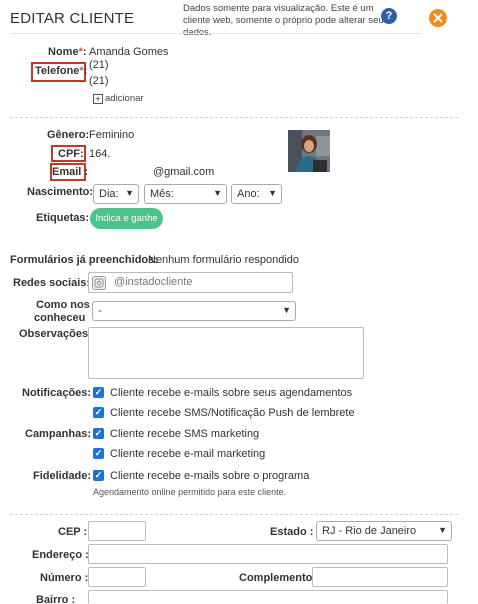 Image resolution: width=478 pixels, height=604 pixels. What do you see at coordinates (184, 172) in the screenshot?
I see `email-value: @gmail.com` at bounding box center [184, 172].